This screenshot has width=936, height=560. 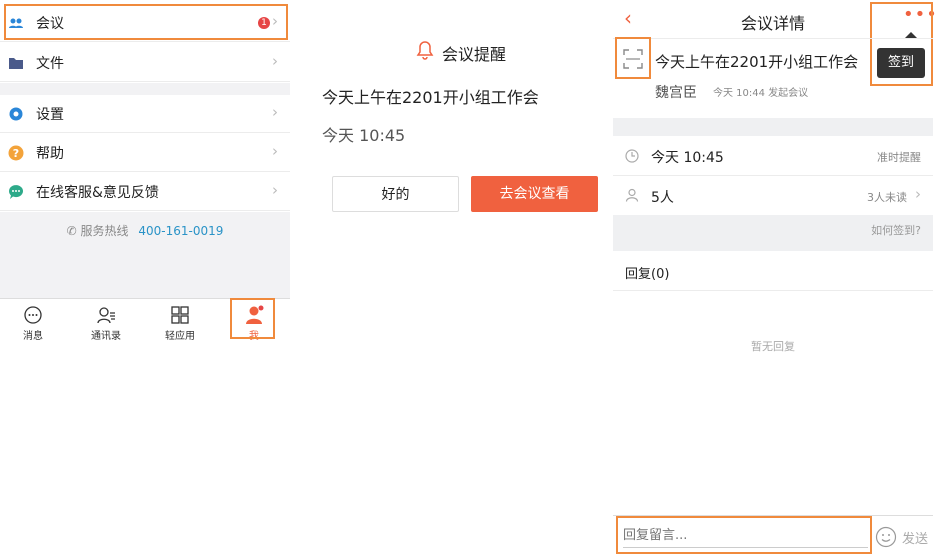 I want to click on header-divider, so click(x=773, y=38).